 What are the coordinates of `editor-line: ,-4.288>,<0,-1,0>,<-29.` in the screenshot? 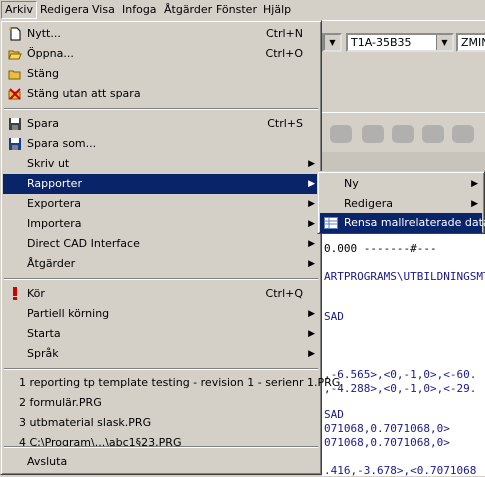 It's located at (400, 388).